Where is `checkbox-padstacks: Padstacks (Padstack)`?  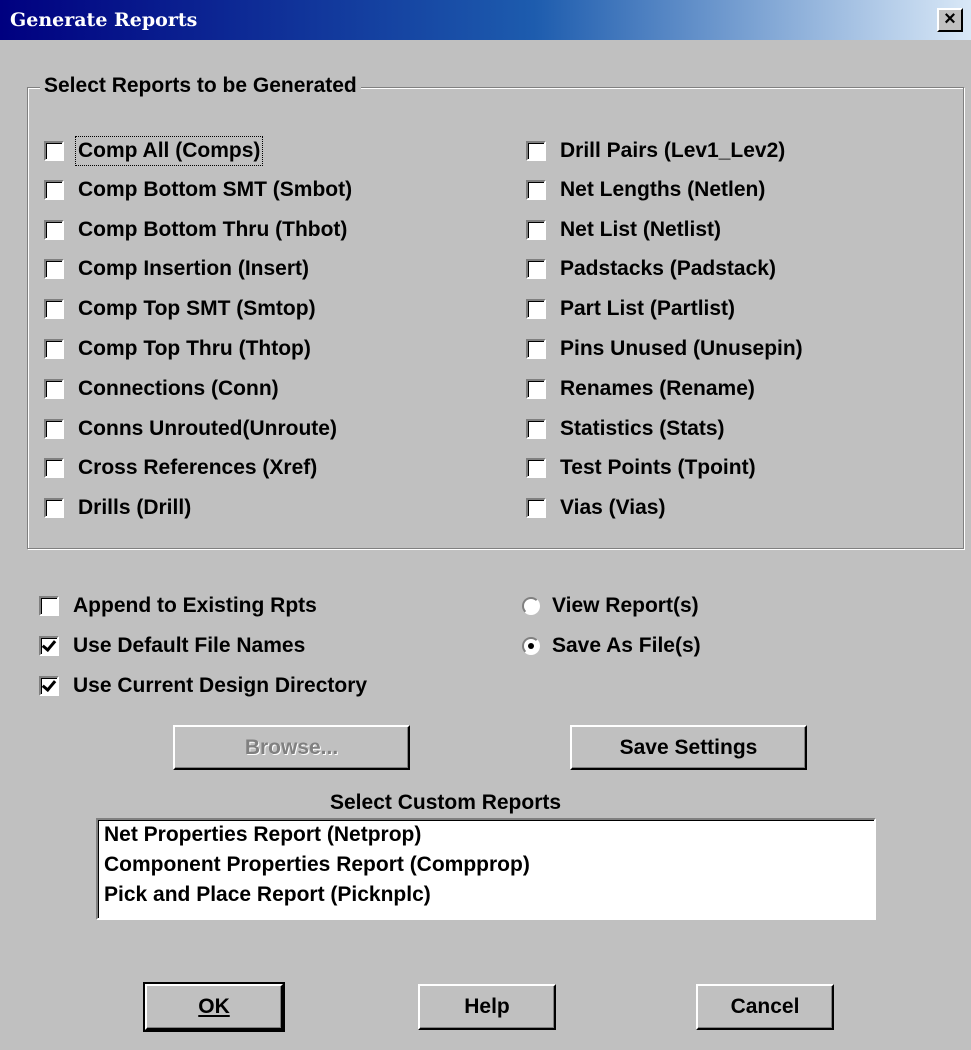 checkbox-padstacks: Padstacks (Padstack) is located at coordinates (651, 269).